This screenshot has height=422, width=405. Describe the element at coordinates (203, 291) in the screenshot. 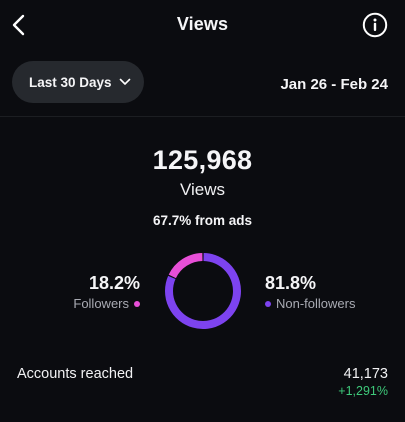

I see `views-donut-chart` at that location.